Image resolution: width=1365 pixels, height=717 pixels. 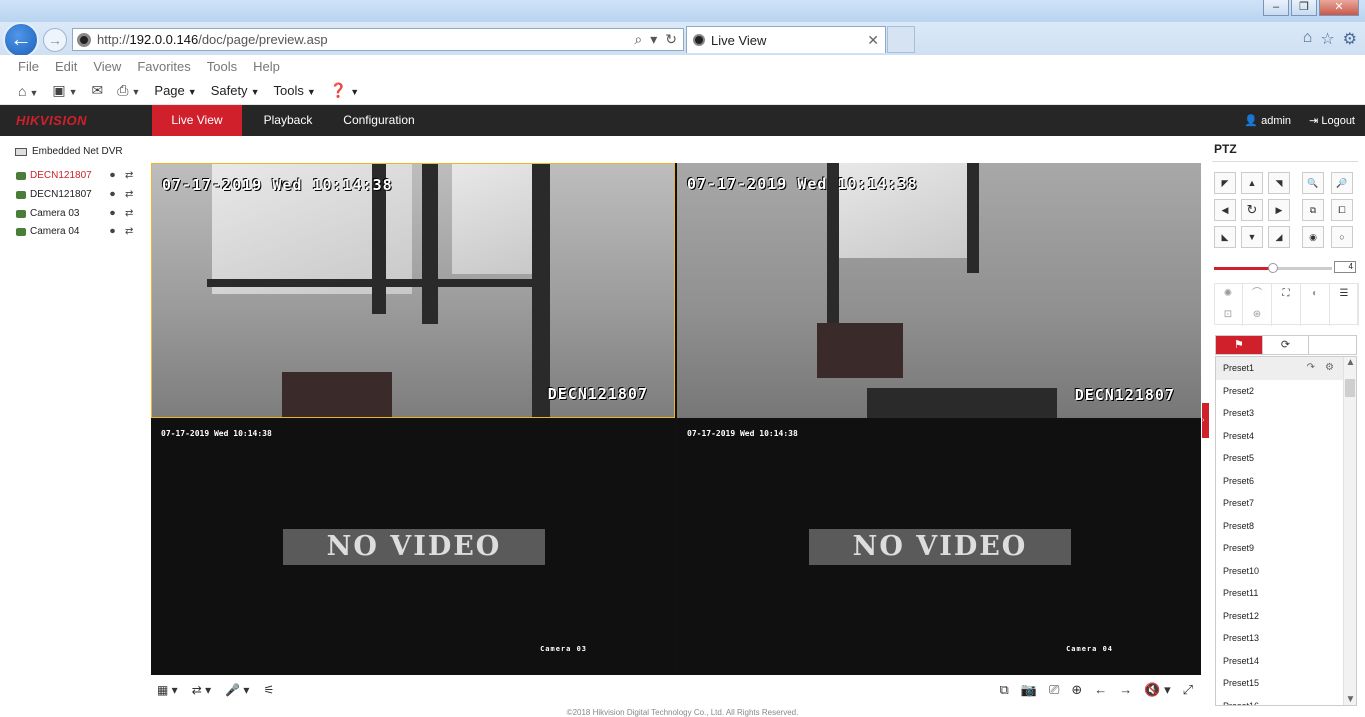 What do you see at coordinates (671, 39) in the screenshot?
I see `refresh-icon: ↻` at bounding box center [671, 39].